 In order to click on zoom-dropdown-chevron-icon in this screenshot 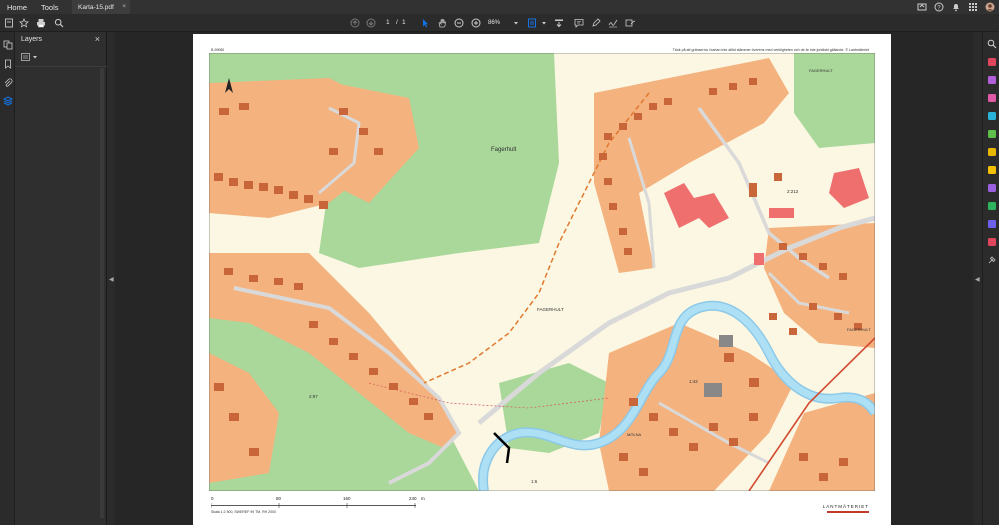, I will do `click(516, 23)`.